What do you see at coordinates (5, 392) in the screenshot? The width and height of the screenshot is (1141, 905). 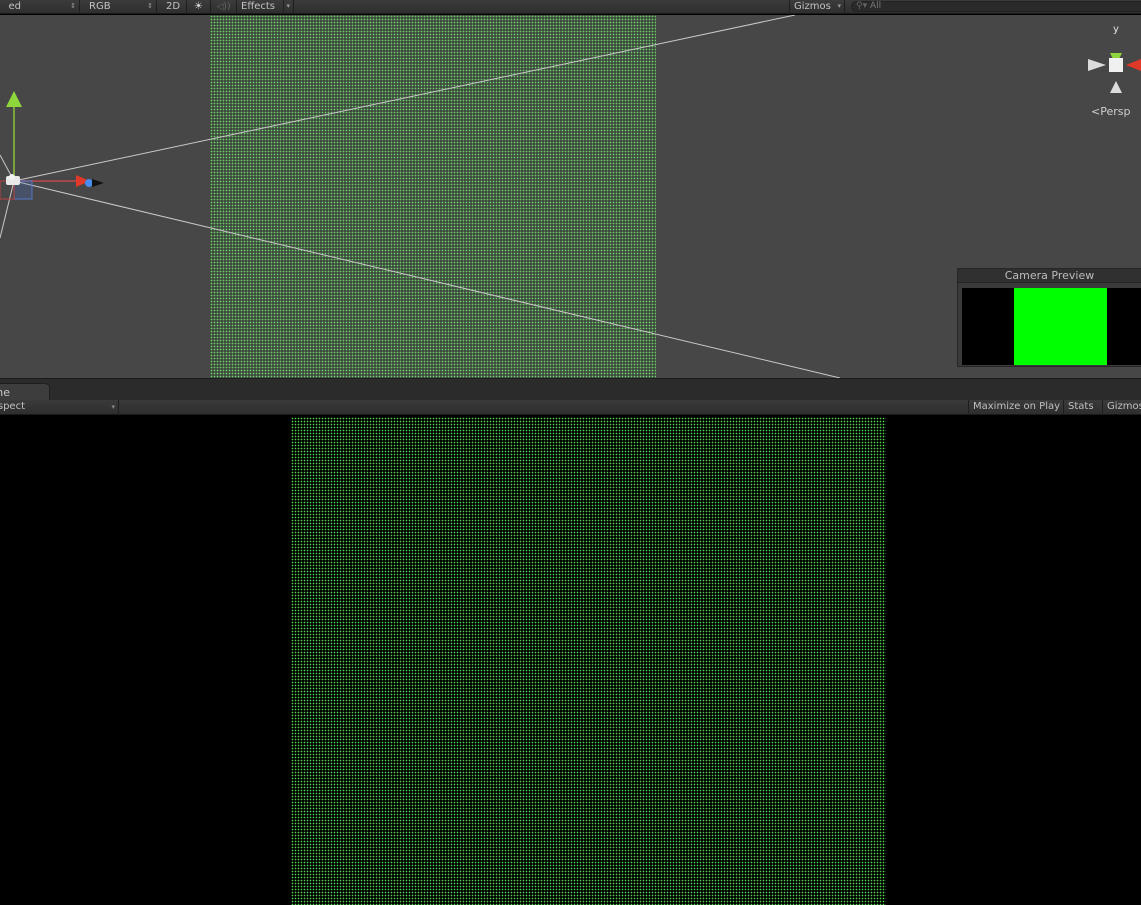 I see `tab-game-label: Game` at bounding box center [5, 392].